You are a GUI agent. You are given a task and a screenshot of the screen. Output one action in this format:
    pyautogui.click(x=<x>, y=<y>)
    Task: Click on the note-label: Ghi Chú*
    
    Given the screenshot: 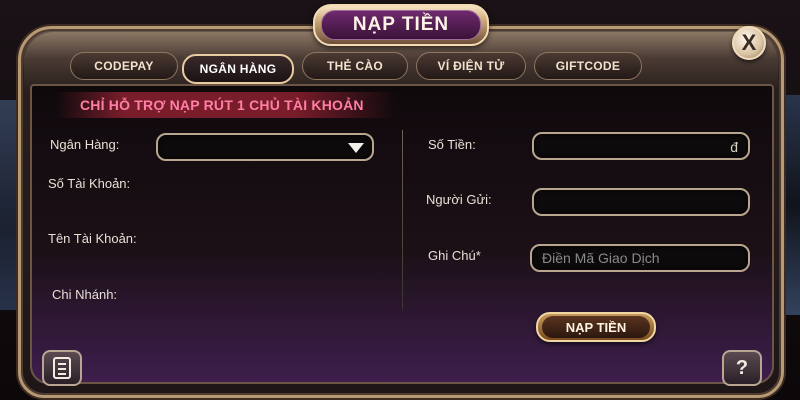 What is the action you would take?
    pyautogui.click(x=454, y=255)
    